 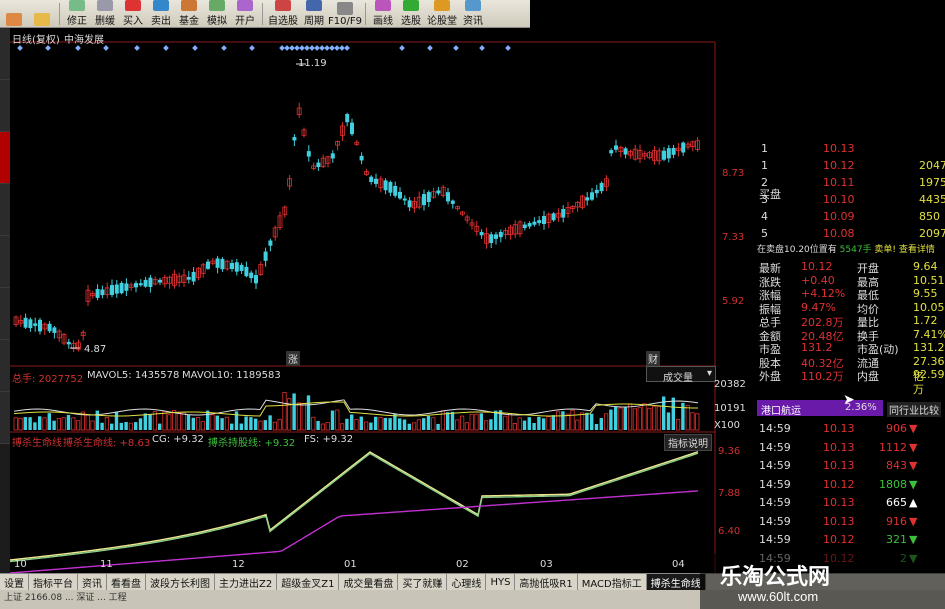 What do you see at coordinates (245, 21) in the screenshot?
I see `toolbar-button-label: 开户` at bounding box center [245, 21].